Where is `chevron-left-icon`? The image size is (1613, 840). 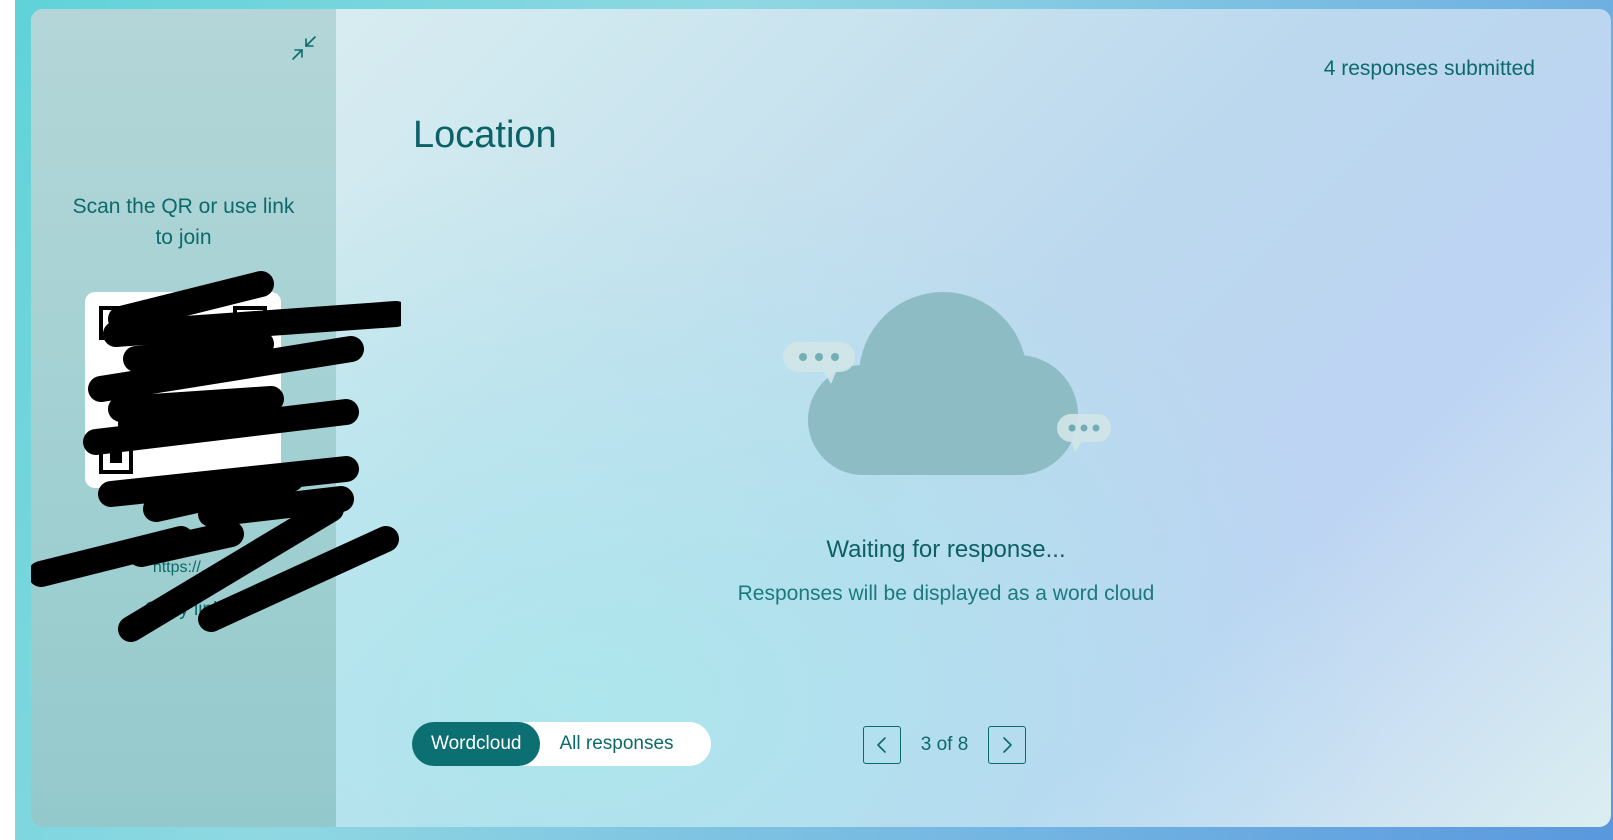
chevron-left-icon is located at coordinates (881, 745).